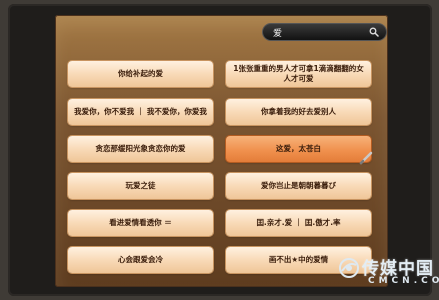  What do you see at coordinates (298, 112) in the screenshot?
I see `tag-button: 你拿着我的好去爱别人` at bounding box center [298, 112].